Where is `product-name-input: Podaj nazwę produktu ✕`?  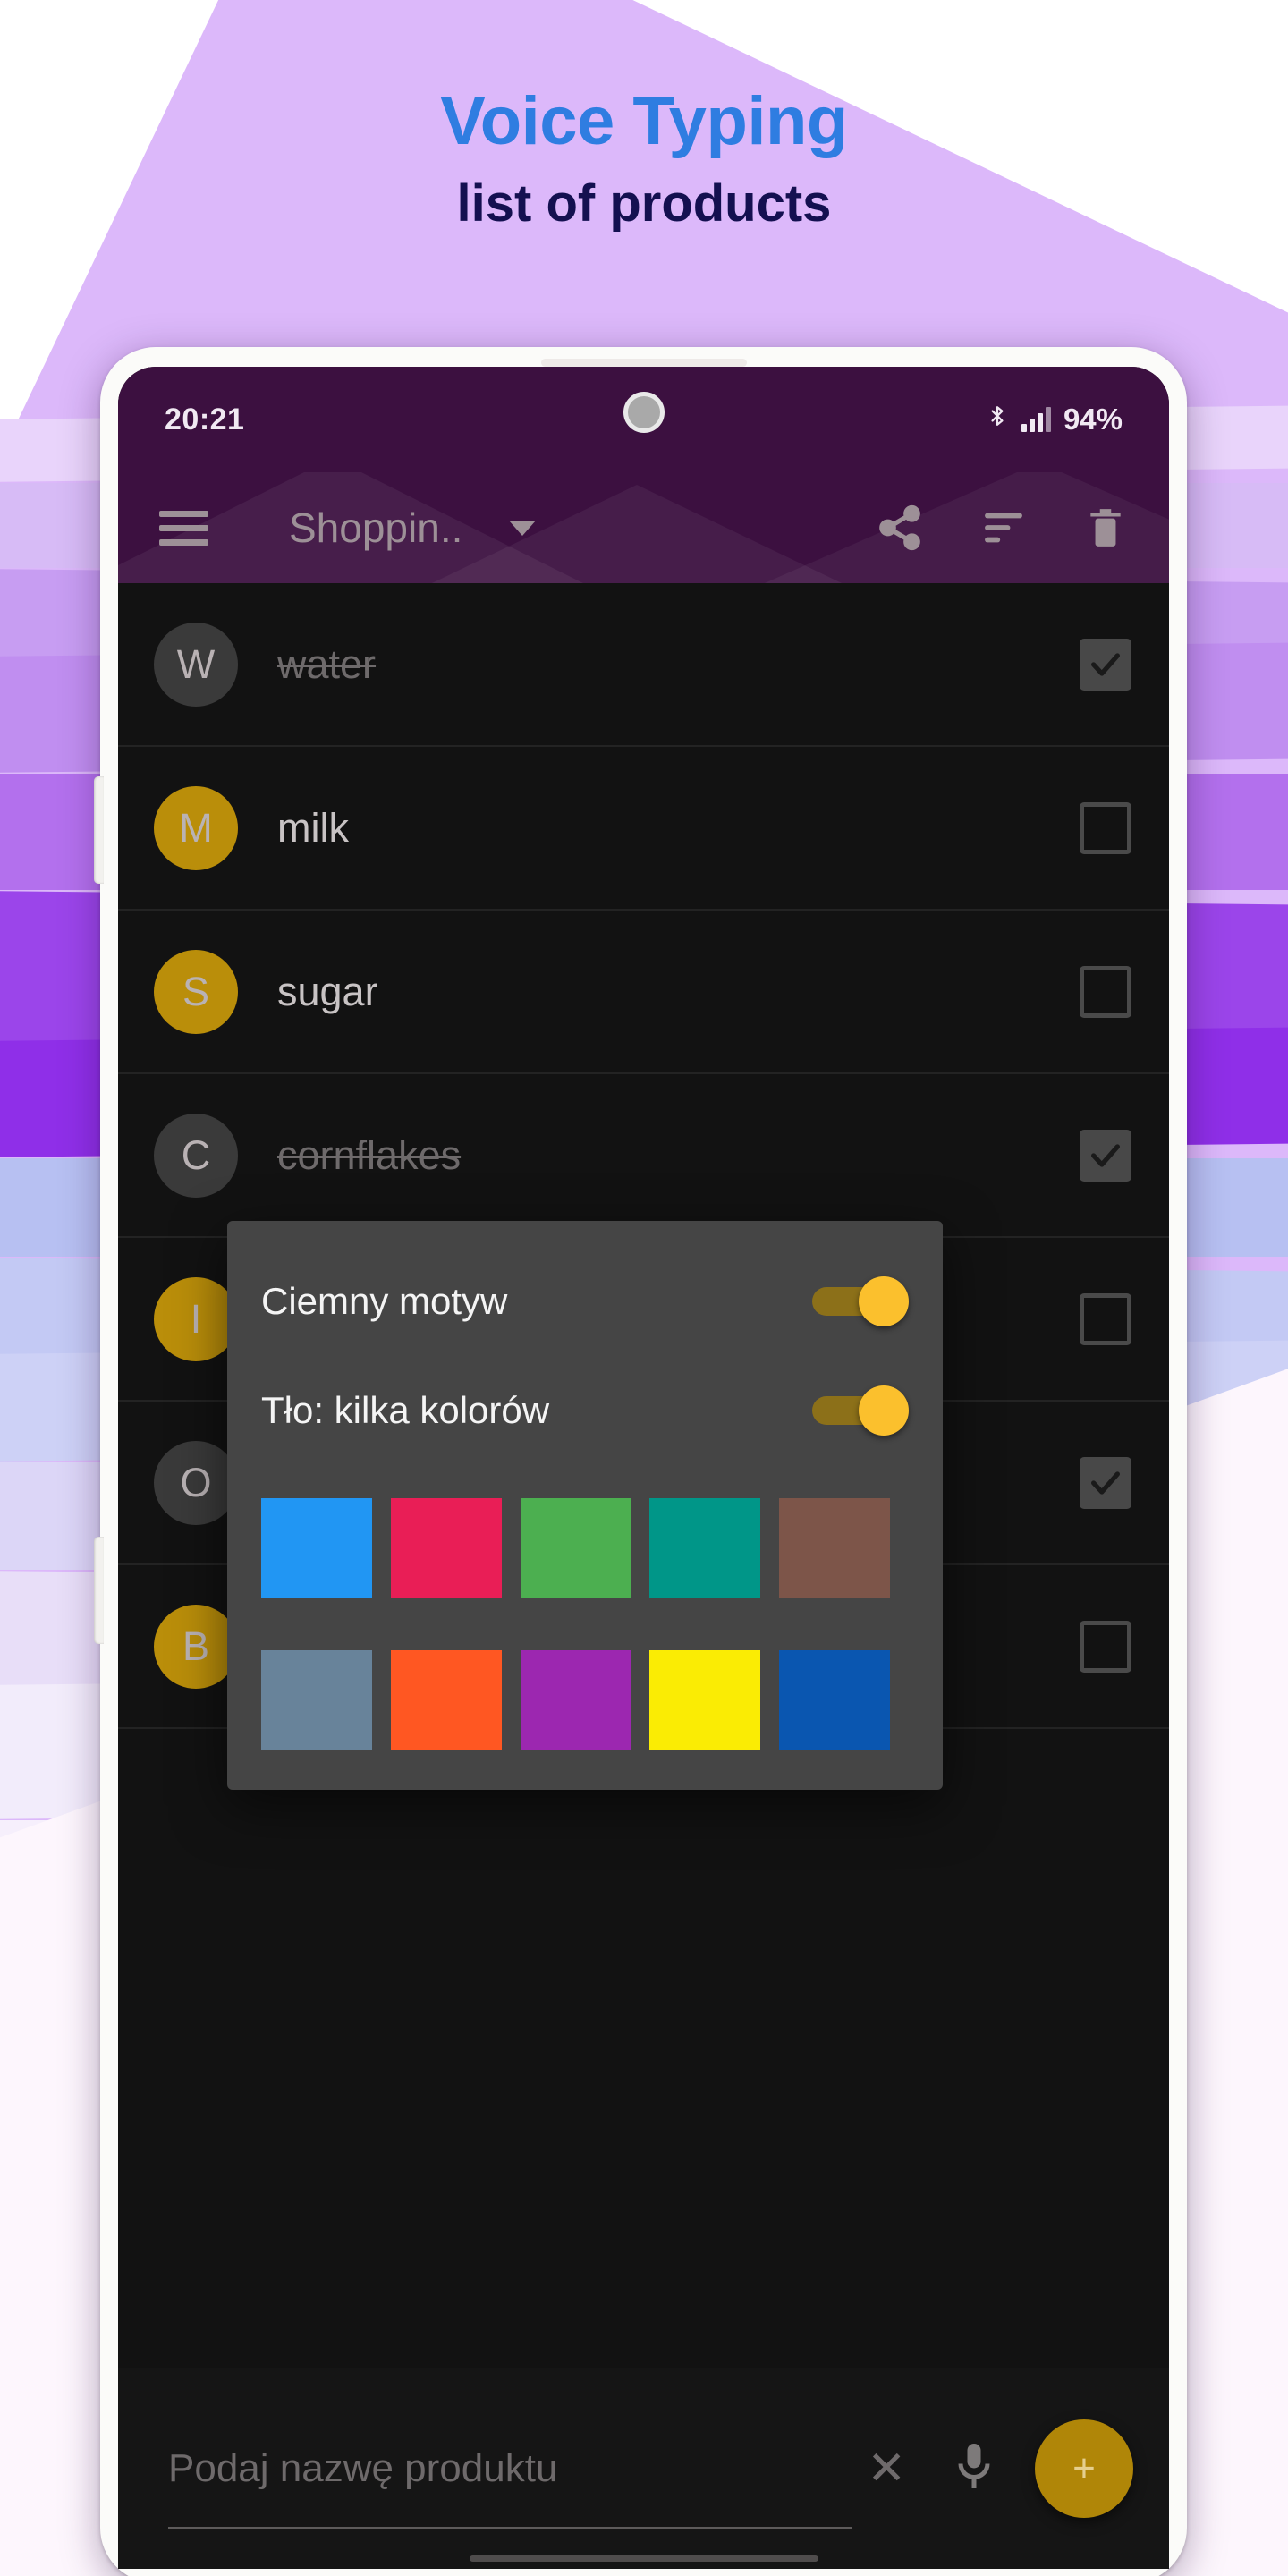
product-name-input: Podaj nazwę produktu ✕ is located at coordinates (553, 2487).